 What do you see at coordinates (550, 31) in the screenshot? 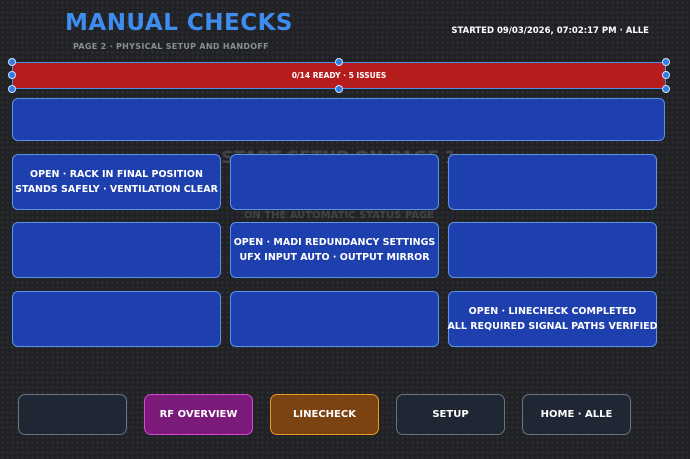
I see `started-timestamp: STARTED 09/03/2026, 07:02:17 PM · ALLE` at bounding box center [550, 31].